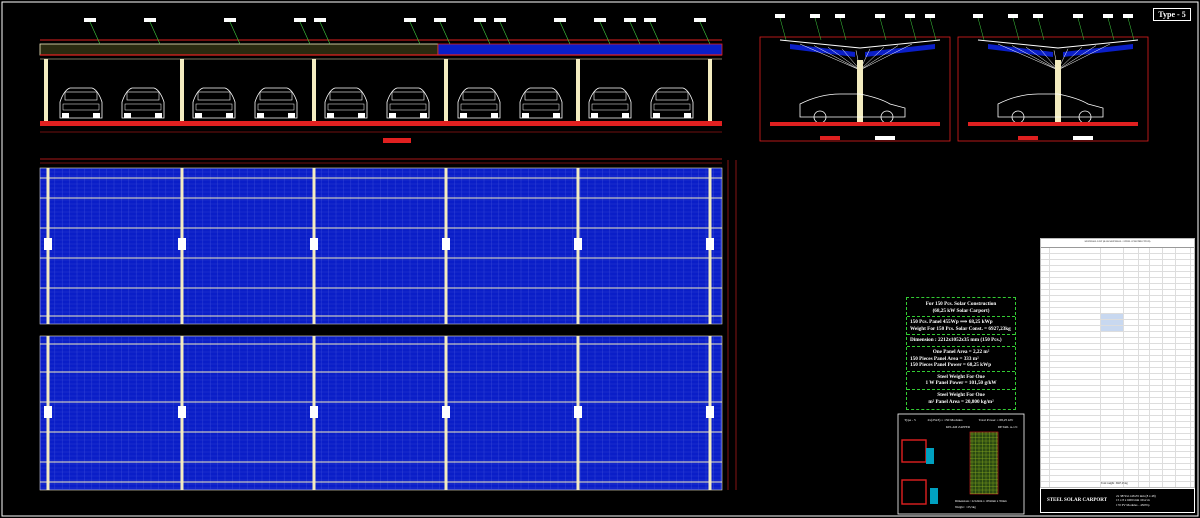 The image size is (1200, 518). Describe the element at coordinates (1114, 483) in the screenshot. I see `bom-footer: Total weight : 6927,23 kg` at that location.